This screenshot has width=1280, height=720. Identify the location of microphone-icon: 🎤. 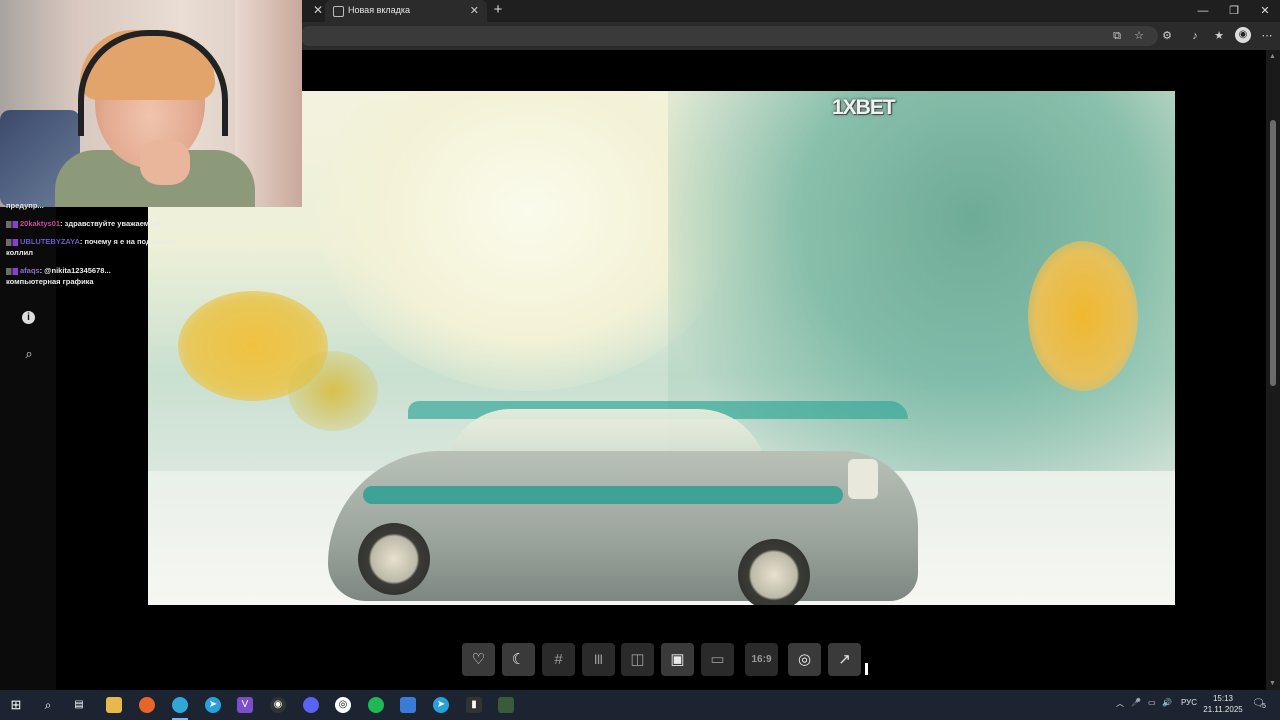
(1136, 702).